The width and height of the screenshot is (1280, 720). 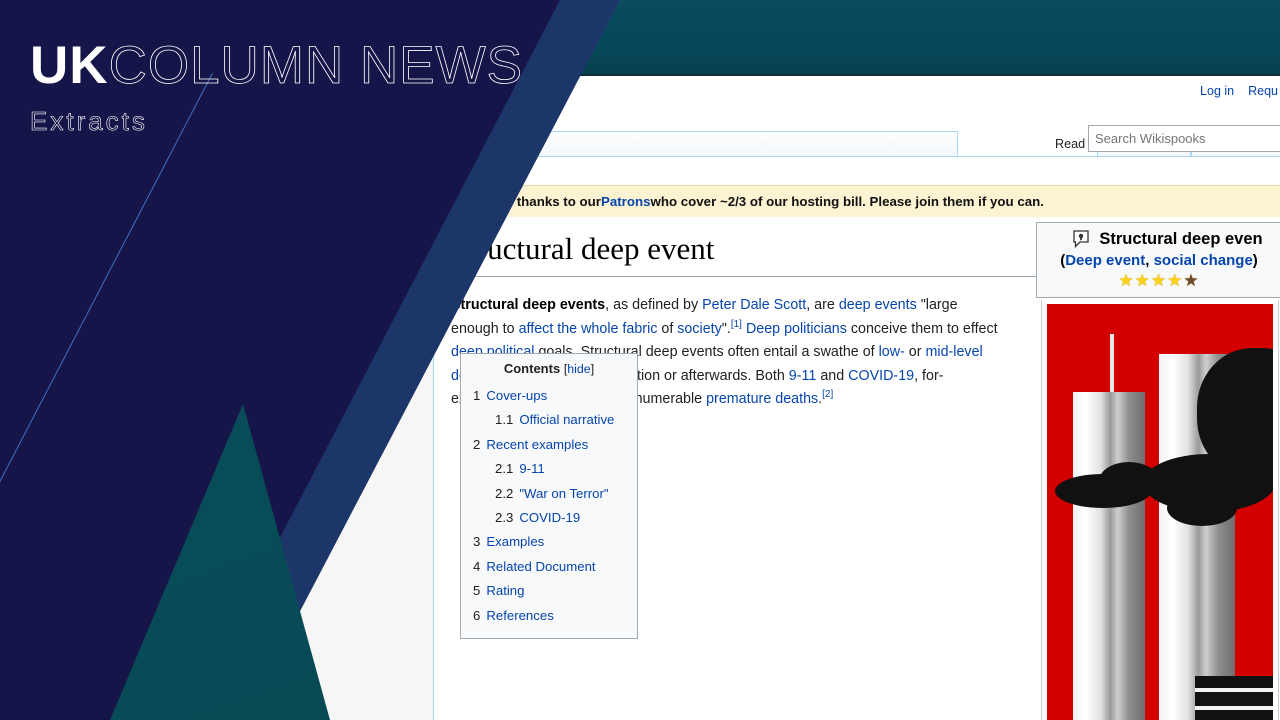 I want to click on uk-column-logo: UKCOLUMN NEWS Extracts, so click(x=276, y=86).